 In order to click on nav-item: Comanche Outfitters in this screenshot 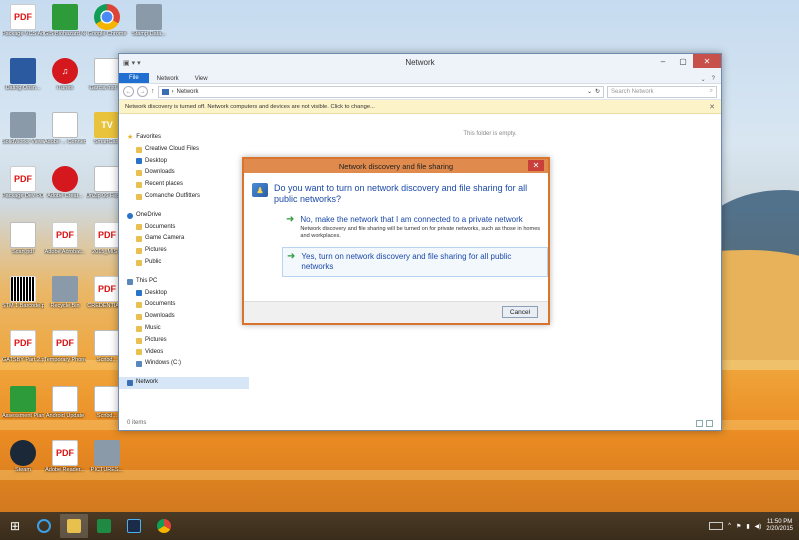, I will do `click(189, 197)`.